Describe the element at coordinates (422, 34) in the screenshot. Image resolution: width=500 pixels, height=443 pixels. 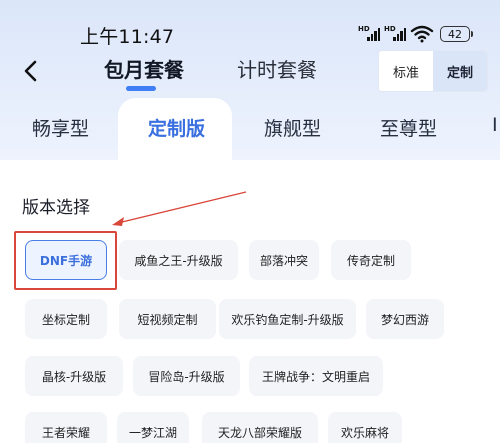
I see `wifi-icon` at that location.